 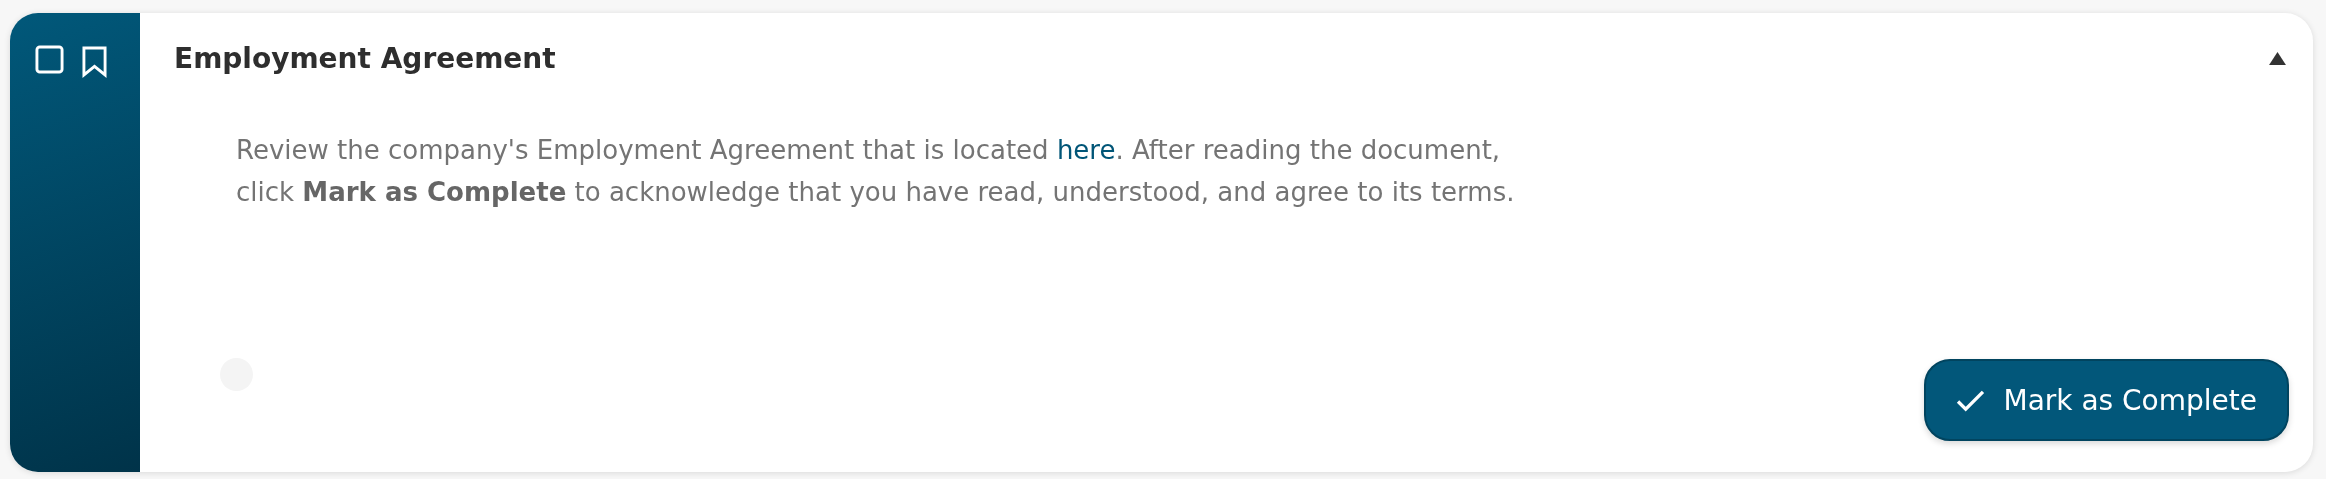 What do you see at coordinates (2106, 400) in the screenshot?
I see `mark-complete-button: Mark as Complete` at bounding box center [2106, 400].